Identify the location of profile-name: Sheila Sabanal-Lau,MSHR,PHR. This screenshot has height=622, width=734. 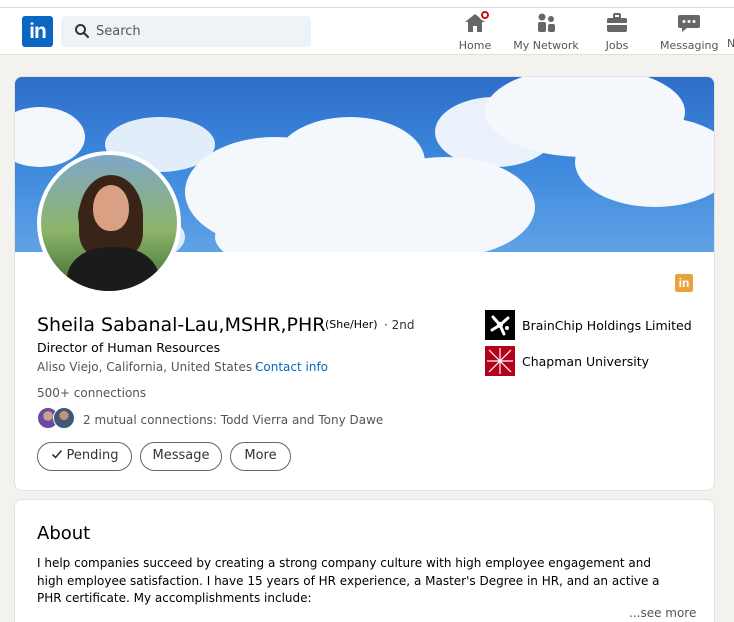
(181, 325).